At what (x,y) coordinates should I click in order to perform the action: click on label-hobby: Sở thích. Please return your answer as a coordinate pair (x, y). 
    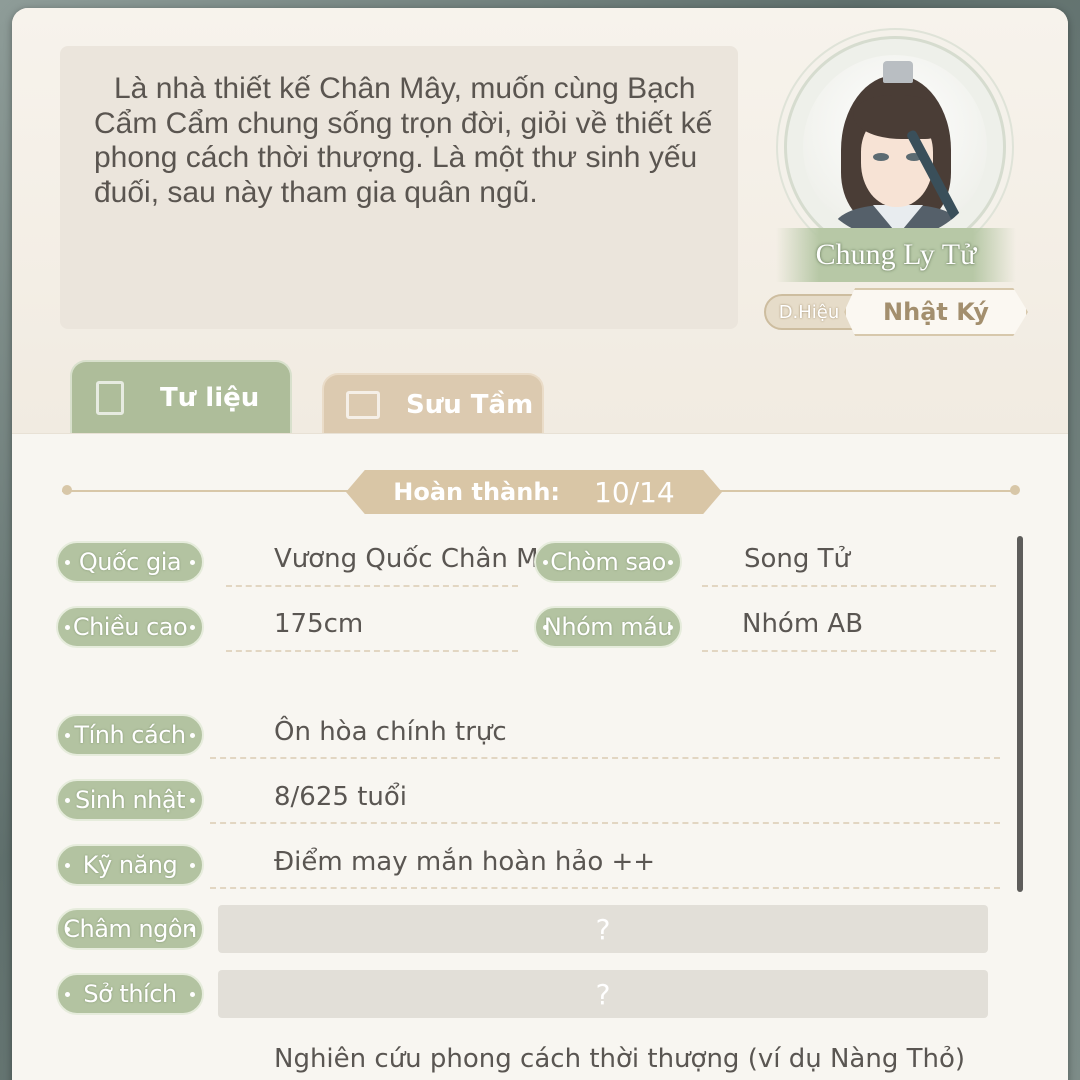
    Looking at the image, I should click on (130, 994).